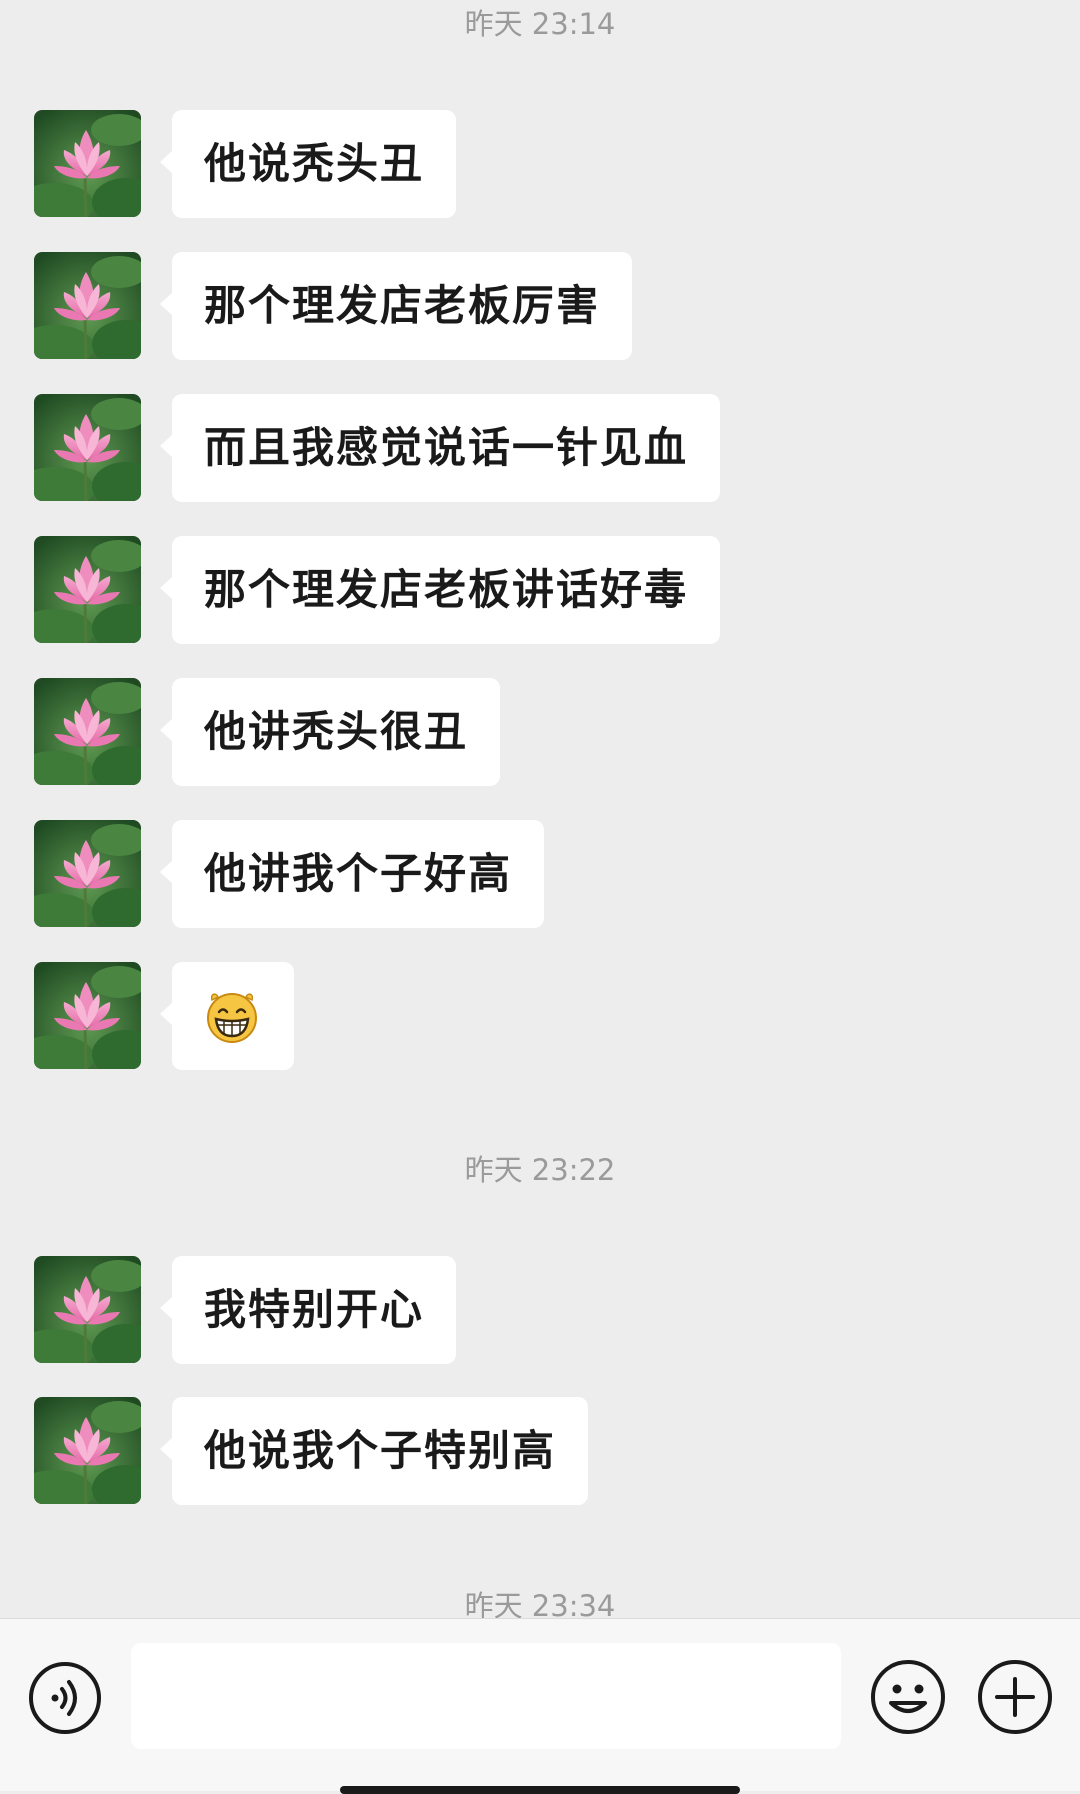  Describe the element at coordinates (540, 24) in the screenshot. I see `timestamp: 昨天 23:14` at that location.